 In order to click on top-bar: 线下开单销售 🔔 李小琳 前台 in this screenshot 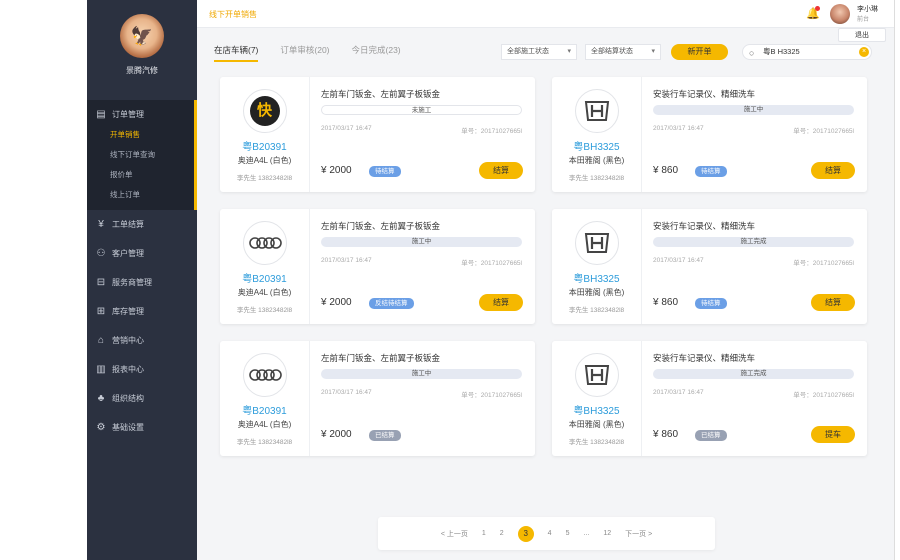, I will do `click(545, 14)`.